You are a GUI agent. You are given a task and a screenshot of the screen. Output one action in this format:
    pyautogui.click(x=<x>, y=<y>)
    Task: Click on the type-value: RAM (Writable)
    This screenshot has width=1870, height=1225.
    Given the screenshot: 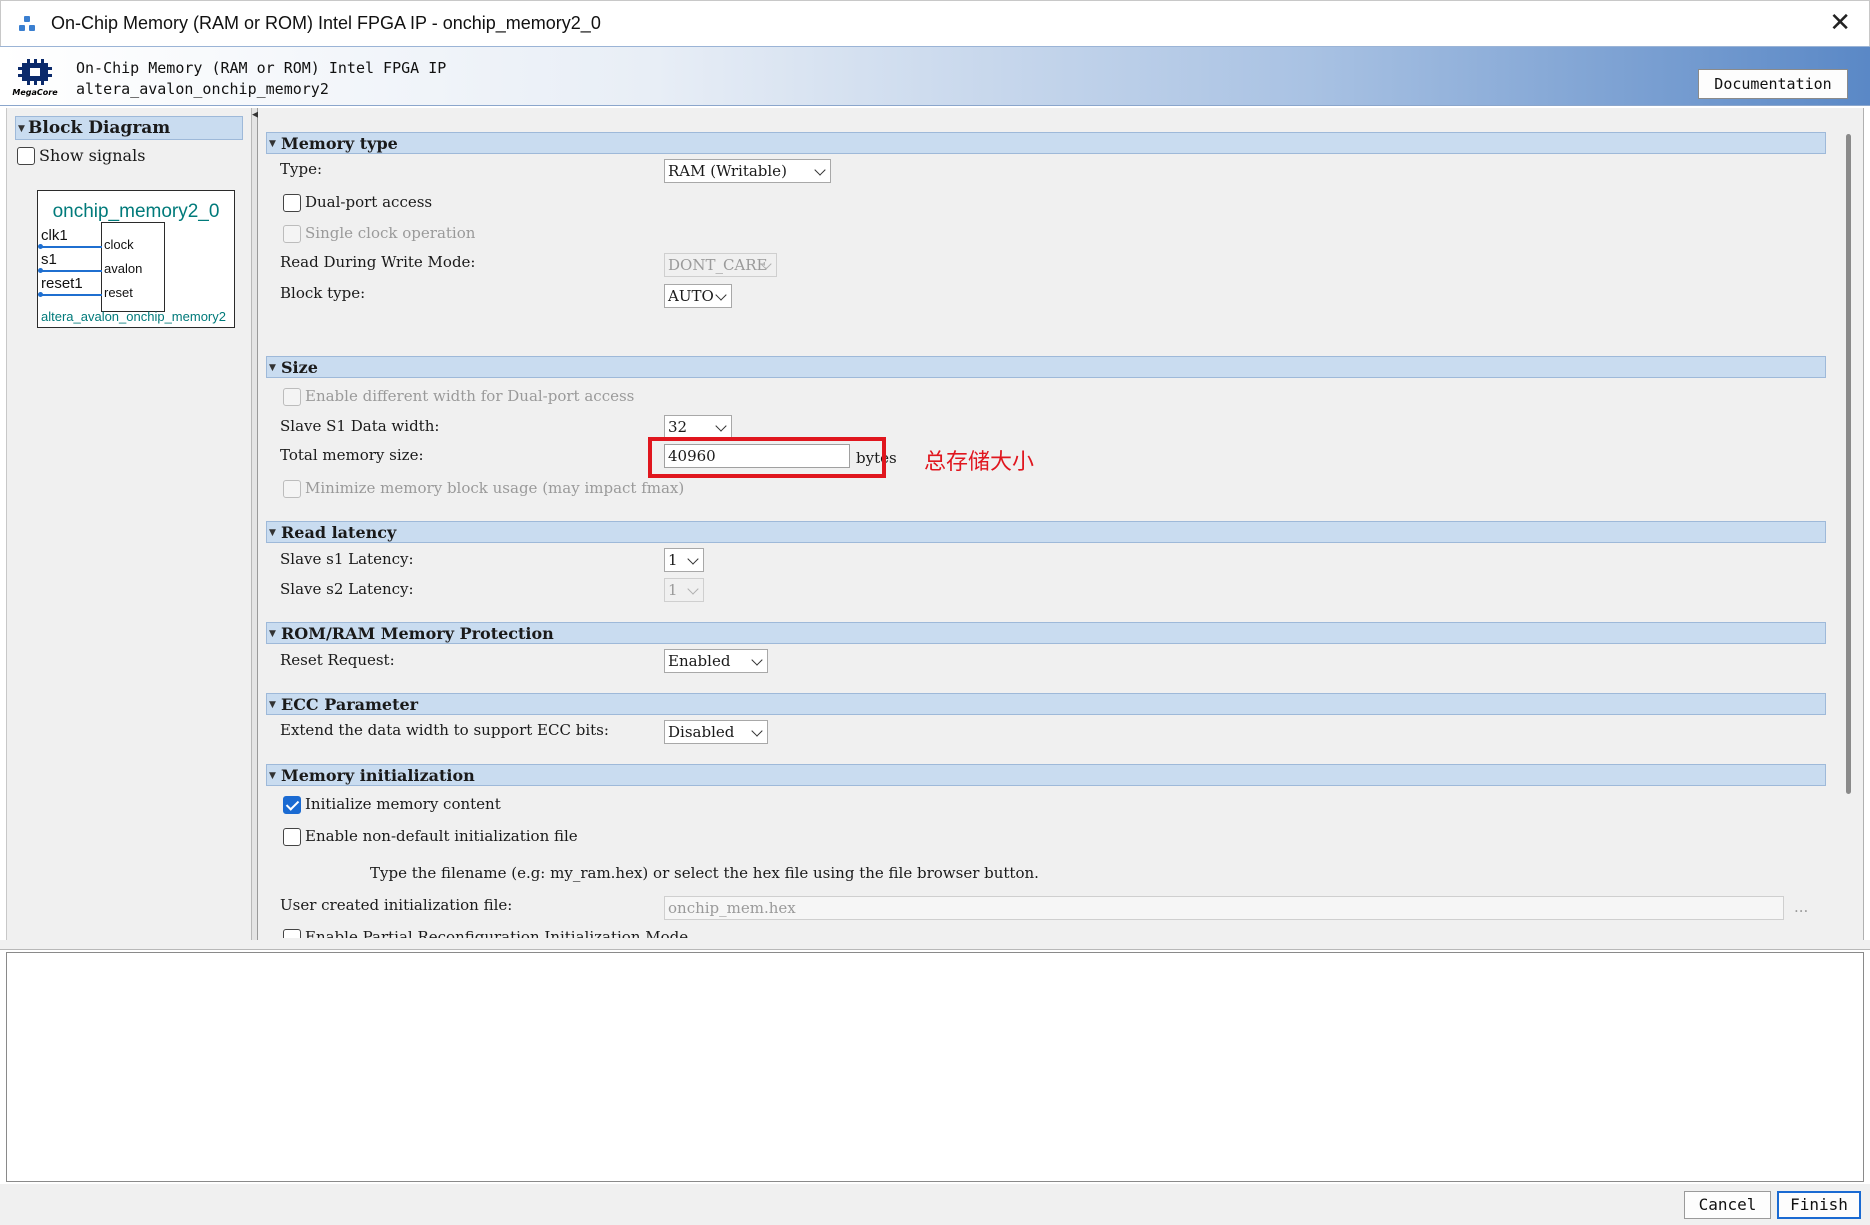 What is the action you would take?
    pyautogui.click(x=727, y=171)
    